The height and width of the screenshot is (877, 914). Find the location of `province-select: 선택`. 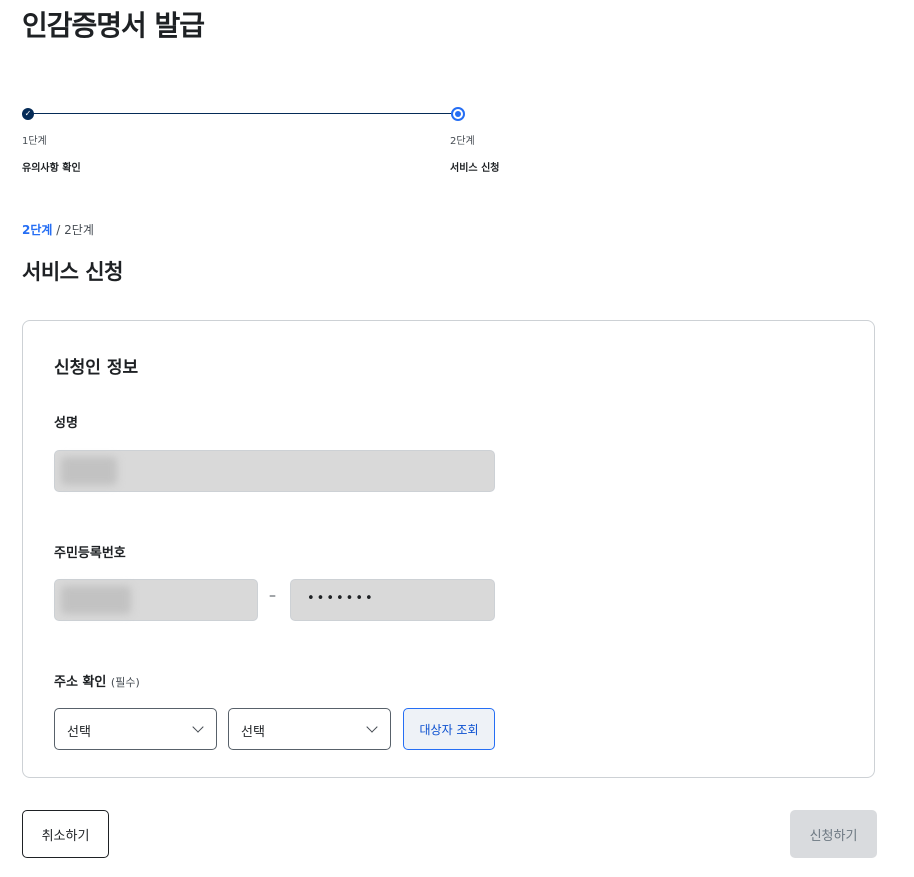

province-select: 선택 is located at coordinates (135, 729).